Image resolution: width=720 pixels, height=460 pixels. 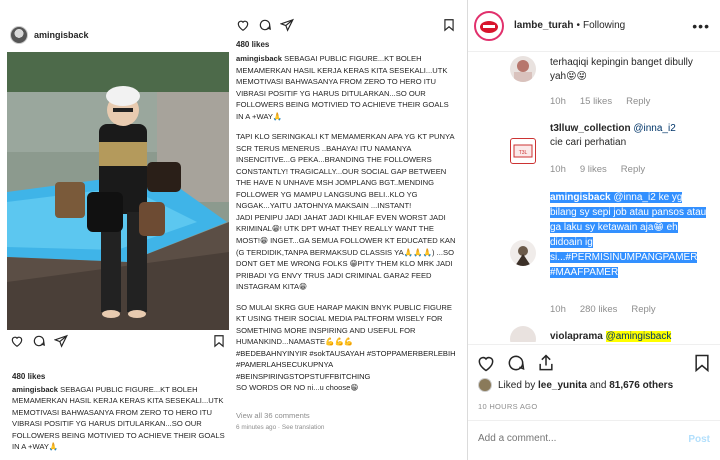 What do you see at coordinates (29, 376) in the screenshot?
I see `embedded-like-count: 480 likes` at bounding box center [29, 376].